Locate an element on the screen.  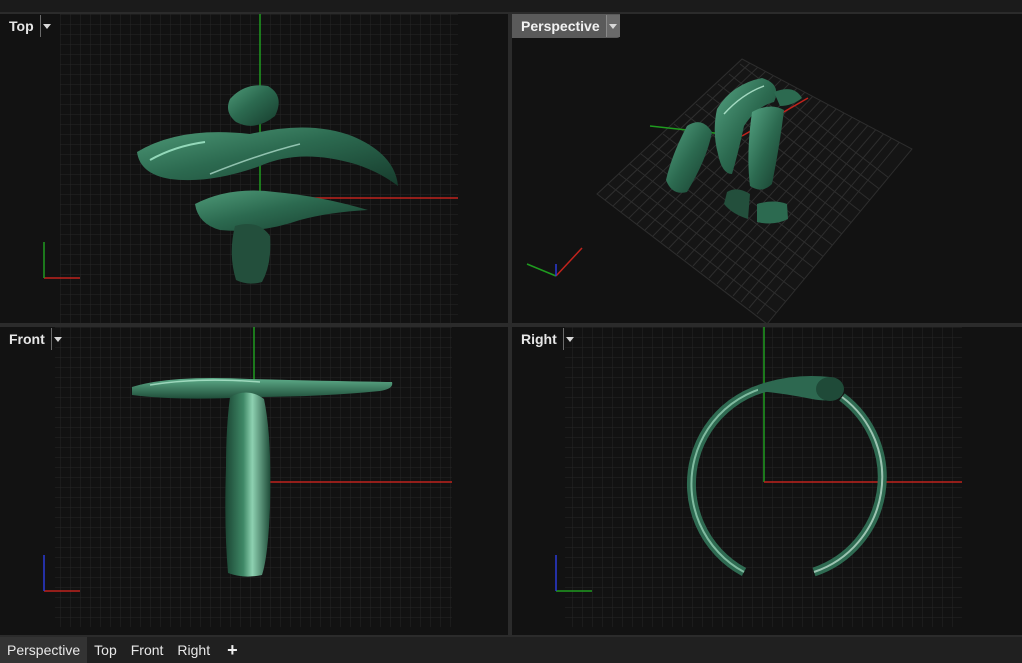
viewport-right-header: Right is located at coordinates (544, 339).